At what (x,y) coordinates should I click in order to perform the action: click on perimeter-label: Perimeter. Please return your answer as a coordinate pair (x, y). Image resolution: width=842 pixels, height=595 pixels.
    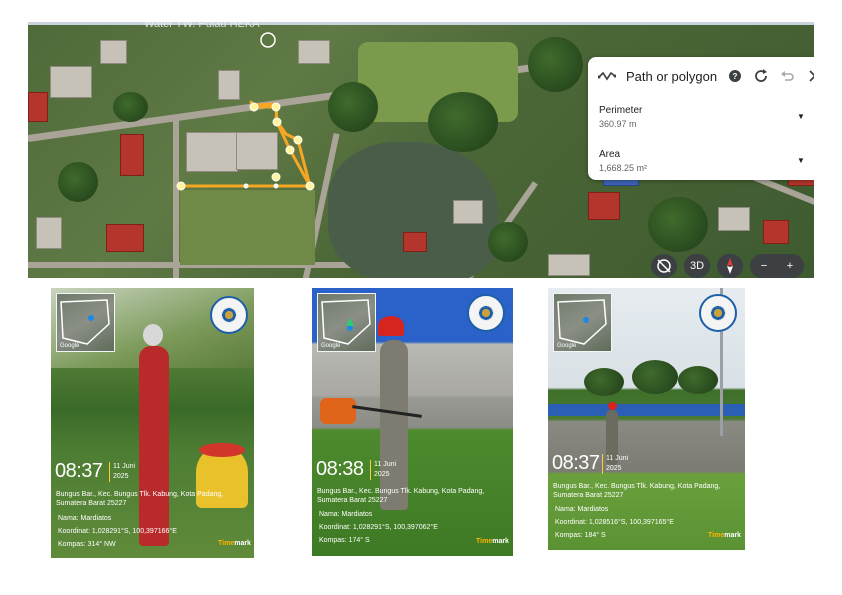
    Looking at the image, I should click on (621, 110).